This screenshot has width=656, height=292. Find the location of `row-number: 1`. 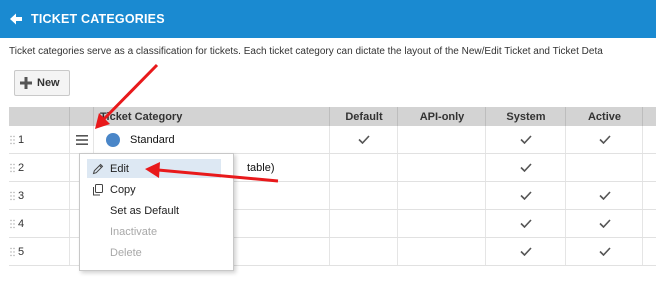

row-number: 1 is located at coordinates (21, 139).